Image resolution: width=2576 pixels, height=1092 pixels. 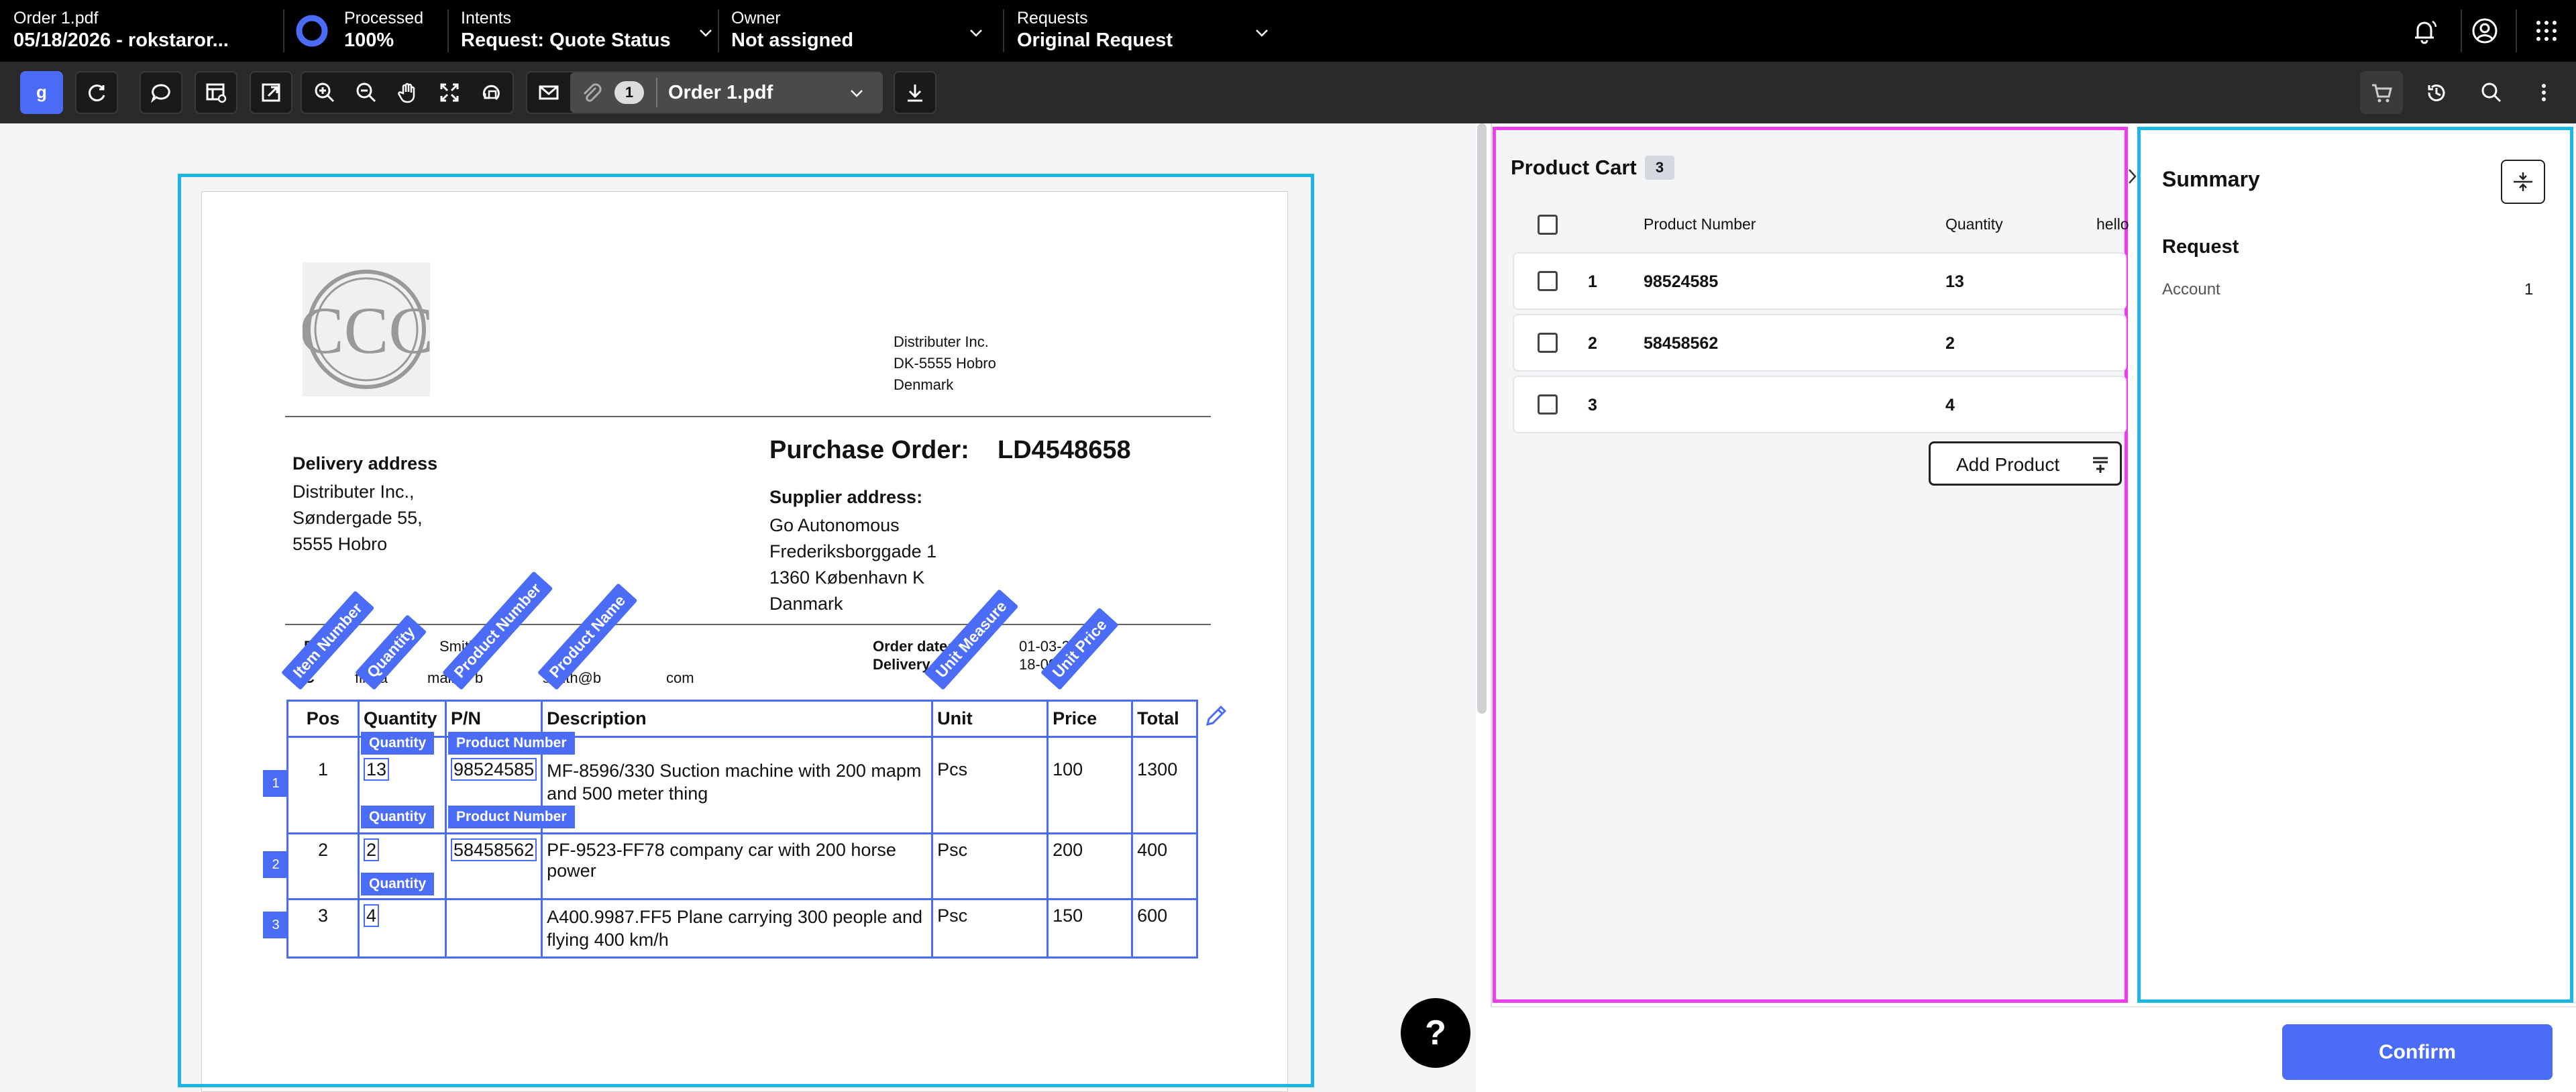 What do you see at coordinates (494, 770) in the screenshot?
I see `pn-highlight: 98524585` at bounding box center [494, 770].